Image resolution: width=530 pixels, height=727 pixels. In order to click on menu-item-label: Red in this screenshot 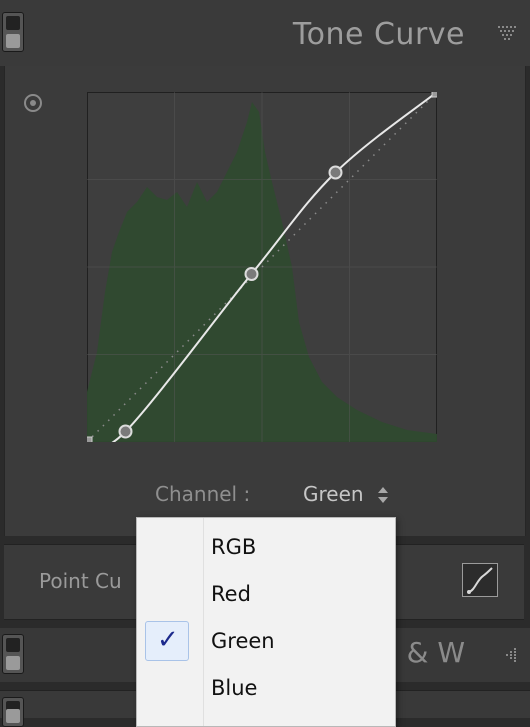, I will do `click(231, 594)`.